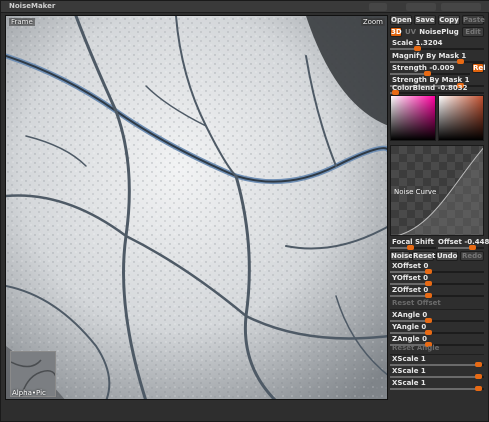 The image size is (489, 422). What do you see at coordinates (415, 192) in the screenshot?
I see `noise-curve-label: Noise Curve` at bounding box center [415, 192].